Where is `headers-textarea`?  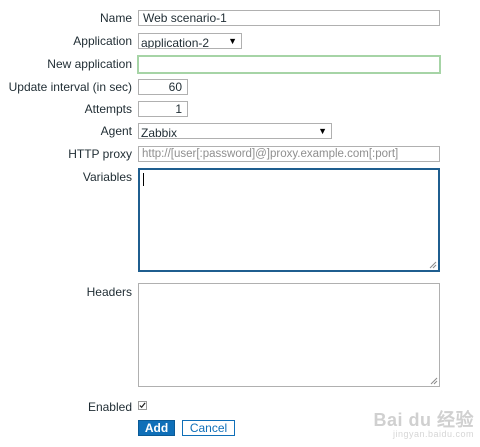
headers-textarea is located at coordinates (289, 335).